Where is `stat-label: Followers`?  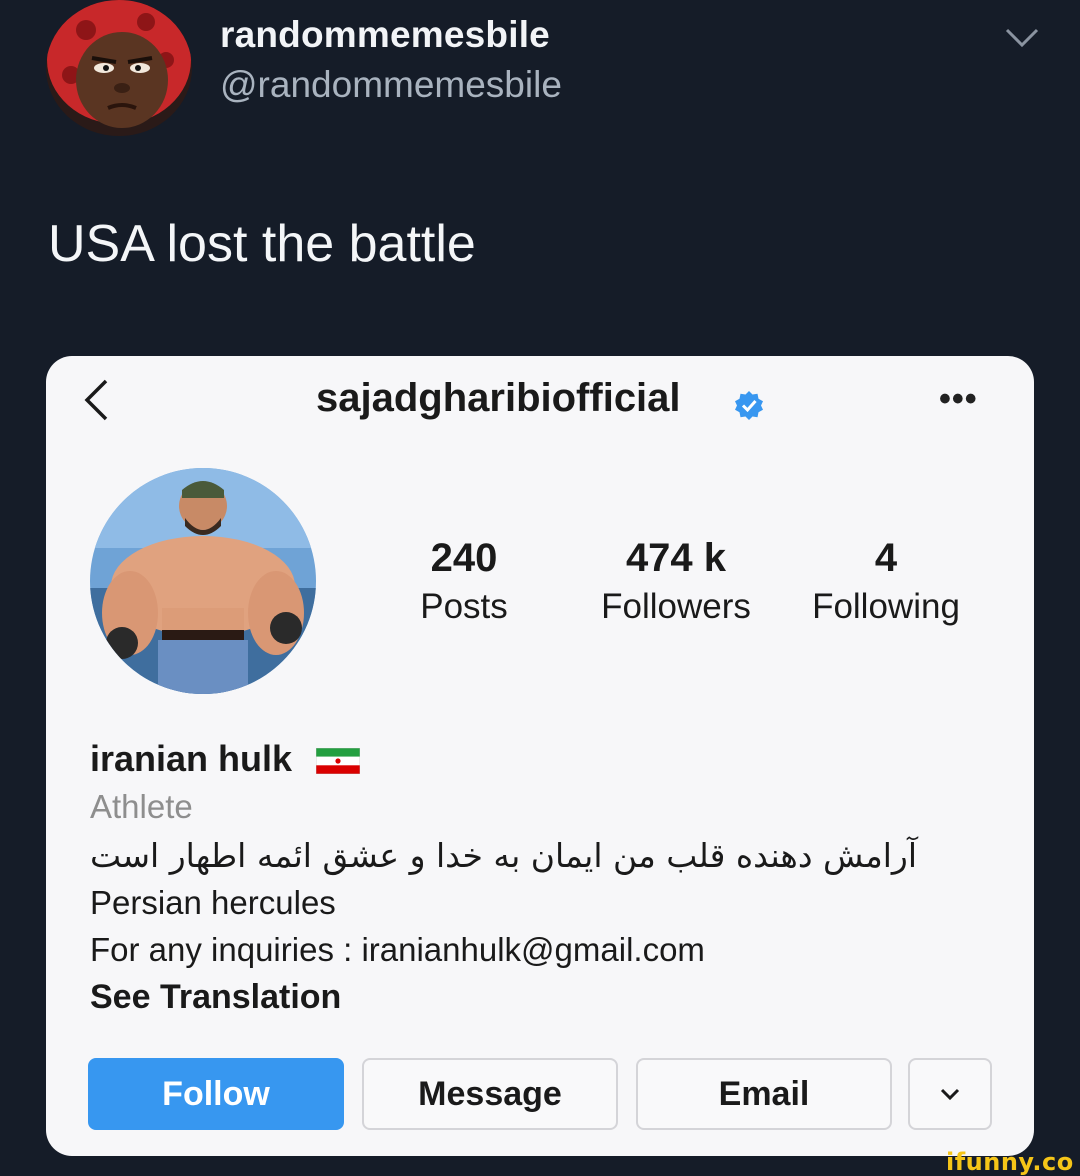
stat-label: Followers is located at coordinates (676, 606).